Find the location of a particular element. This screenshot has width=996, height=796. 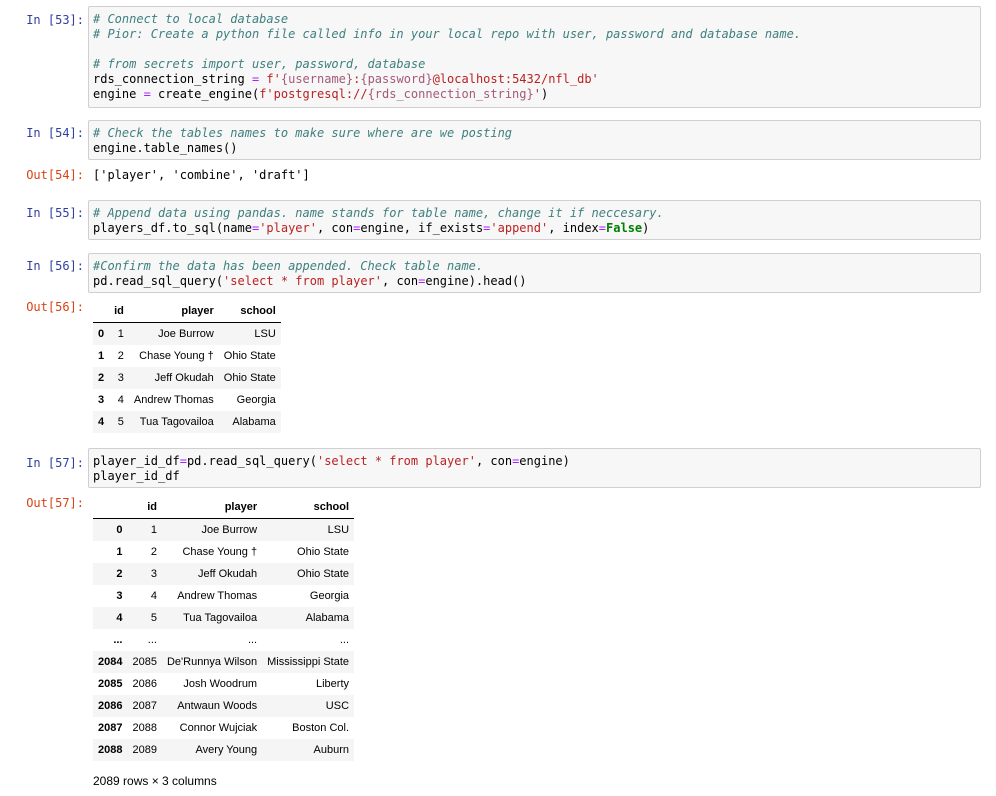

table-cell: 2086 is located at coordinates (144, 684).